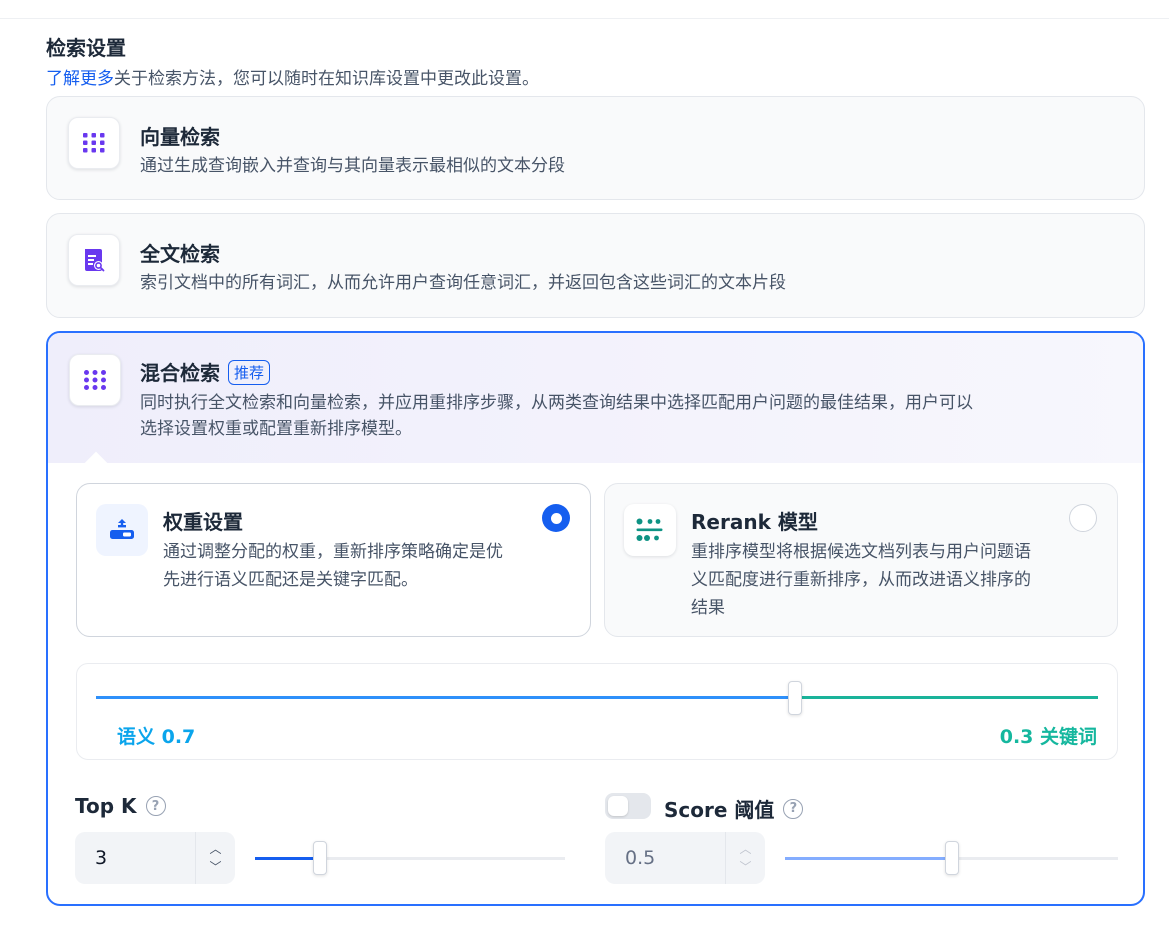 Image resolution: width=1169 pixels, height=941 pixels. I want to click on section-description: 了解更多关于检索方法，您可以随时在知识库设置中更改此设置。, so click(292, 76).